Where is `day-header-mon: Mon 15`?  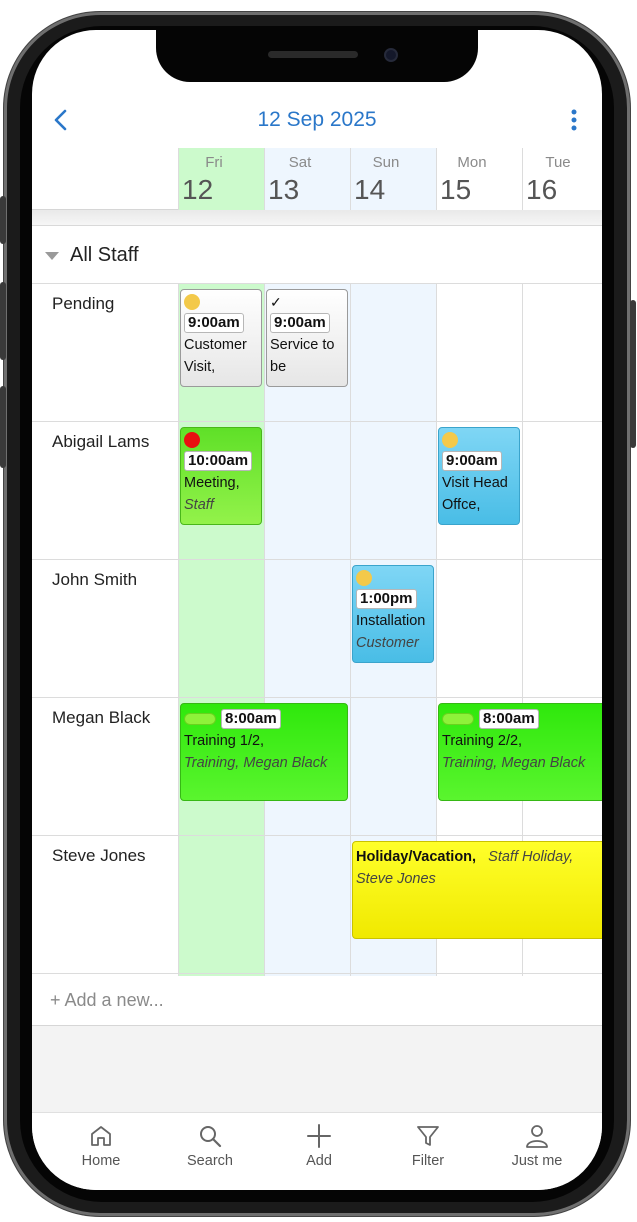 day-header-mon: Mon 15 is located at coordinates (479, 179).